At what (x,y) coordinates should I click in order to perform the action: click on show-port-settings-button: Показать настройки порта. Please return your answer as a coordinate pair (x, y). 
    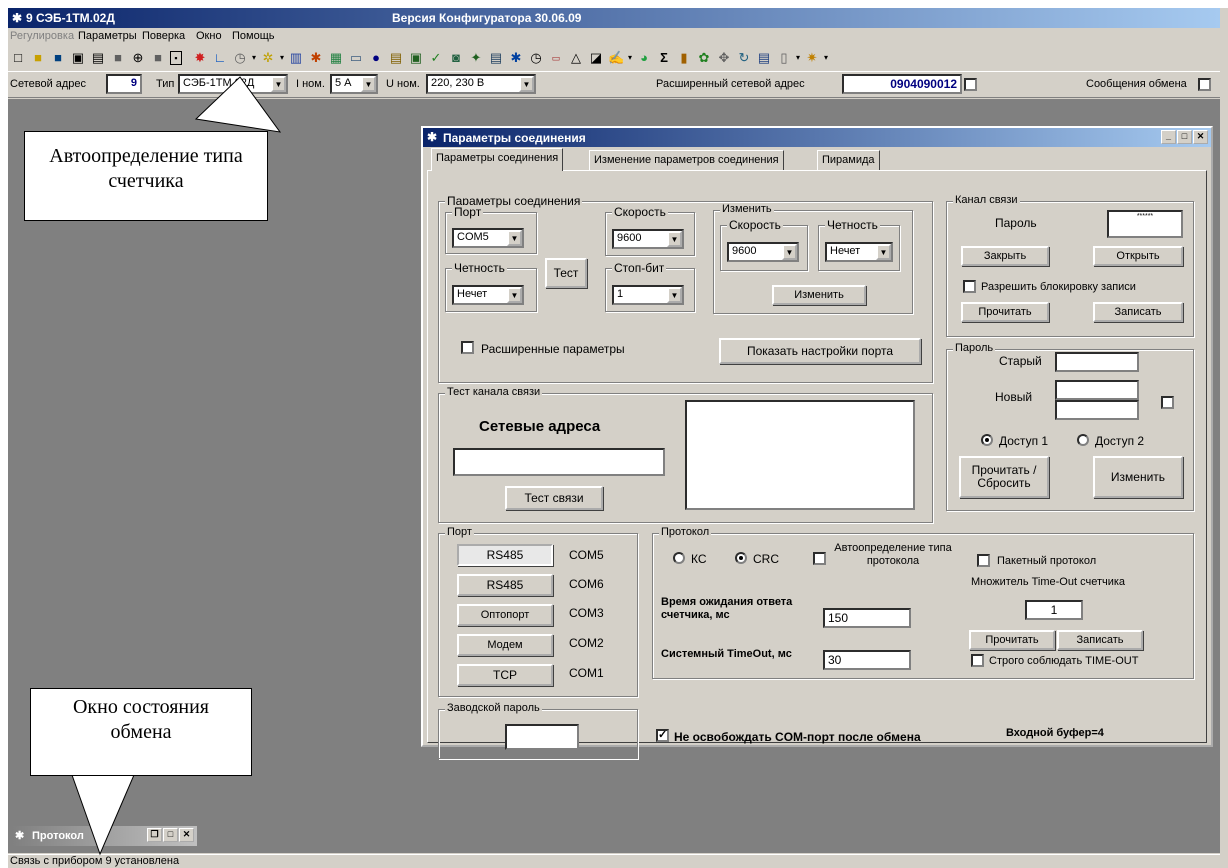
    Looking at the image, I should click on (820, 351).